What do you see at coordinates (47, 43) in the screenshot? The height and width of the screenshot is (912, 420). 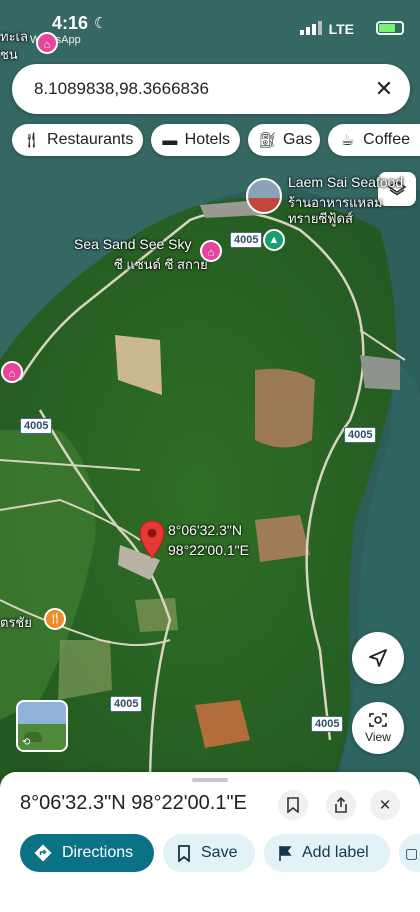 I see `poi-pink-marker-top: ⌂` at bounding box center [47, 43].